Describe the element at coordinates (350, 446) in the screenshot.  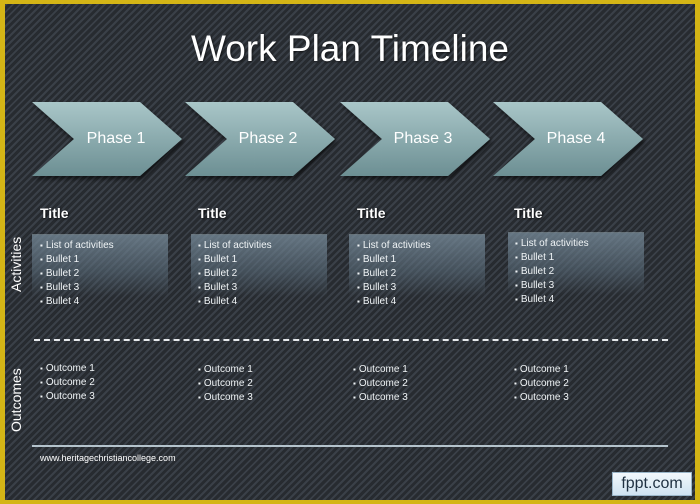
I see `footer-divider` at that location.